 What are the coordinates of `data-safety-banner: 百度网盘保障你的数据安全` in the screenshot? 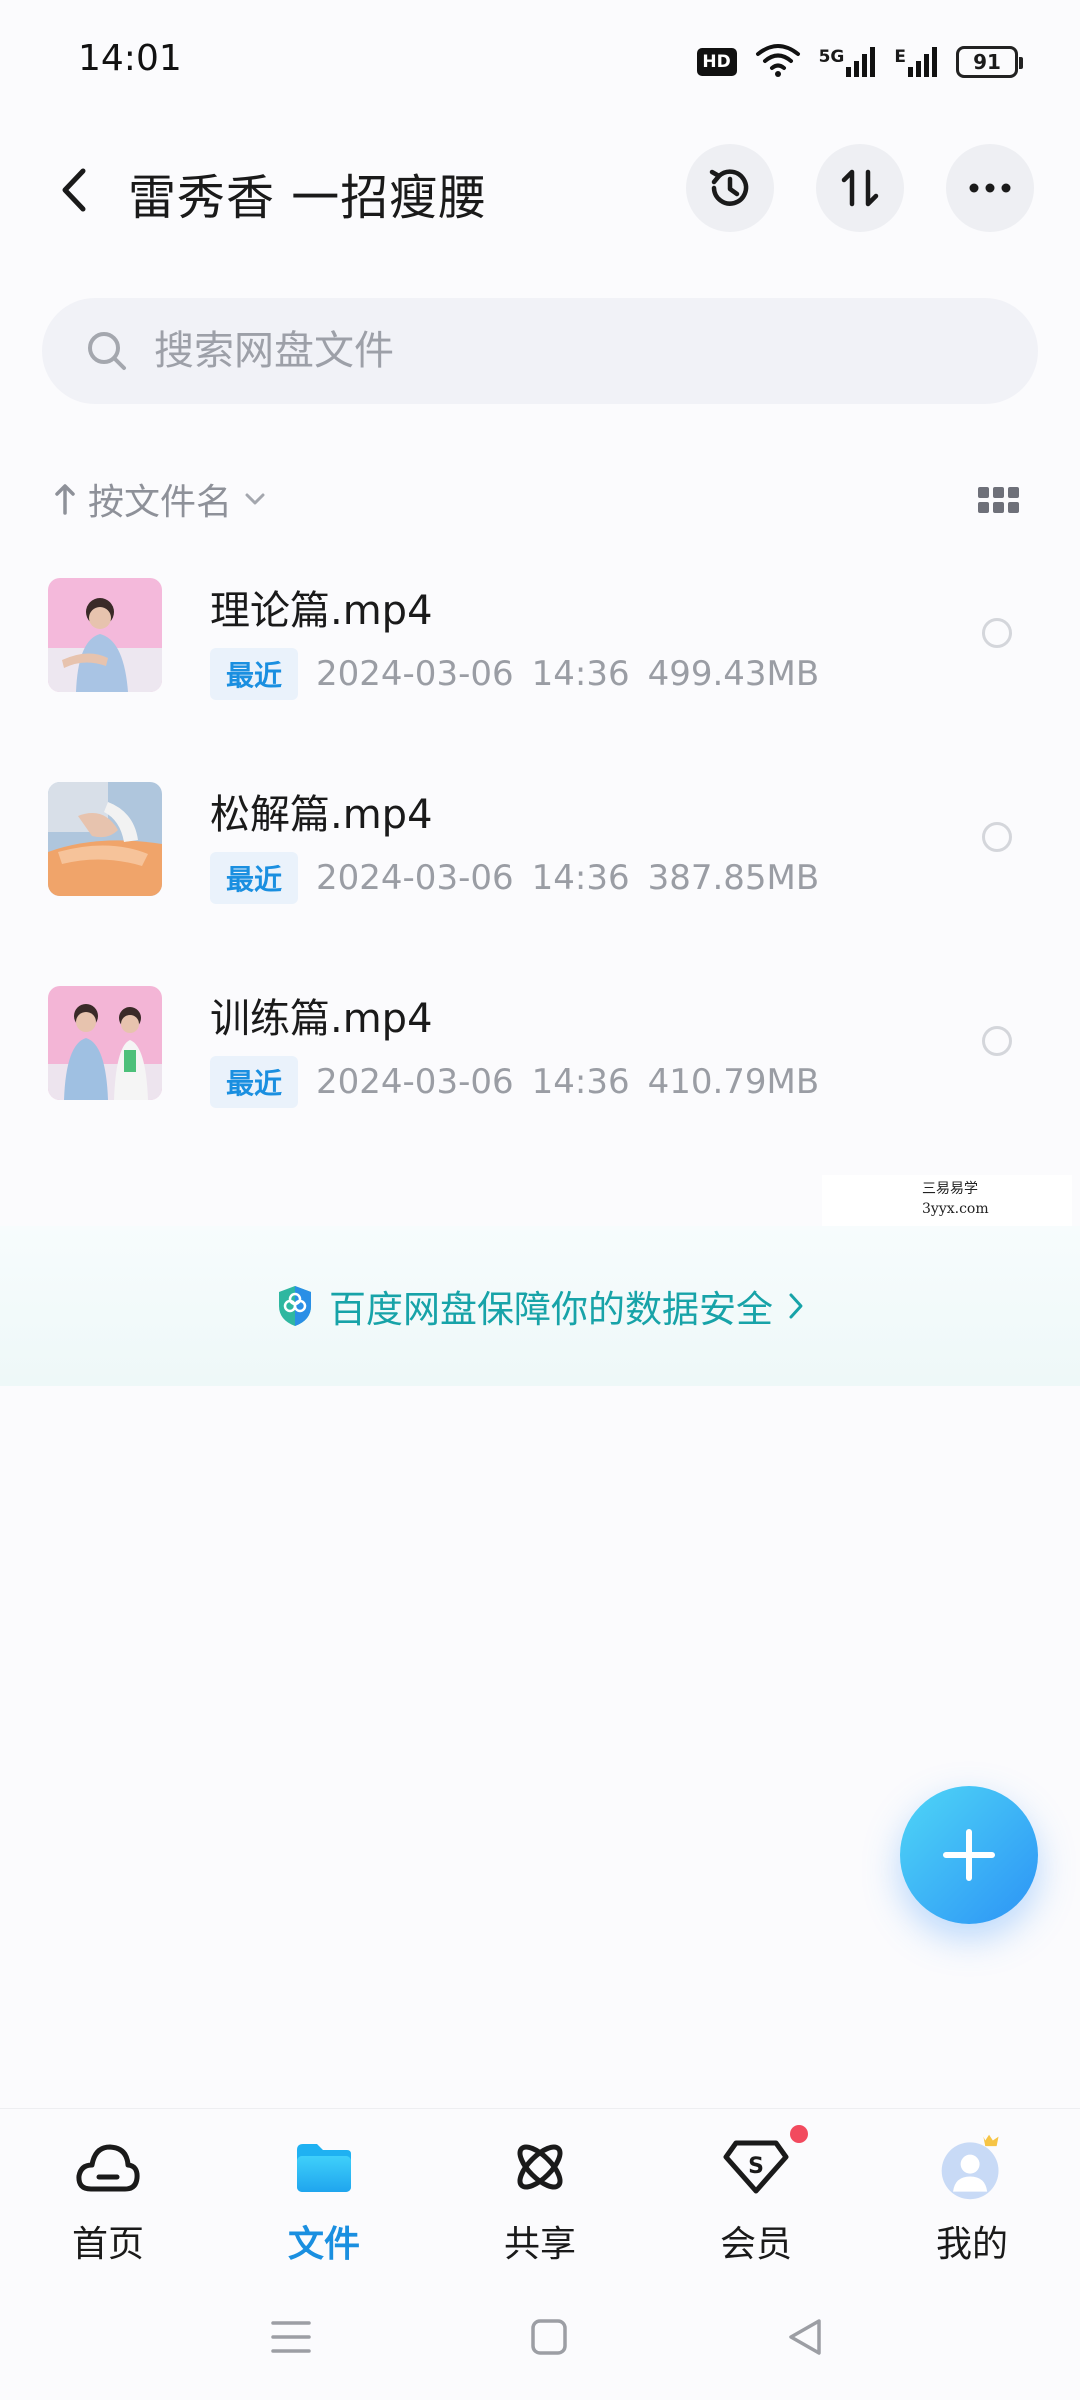 It's located at (540, 1306).